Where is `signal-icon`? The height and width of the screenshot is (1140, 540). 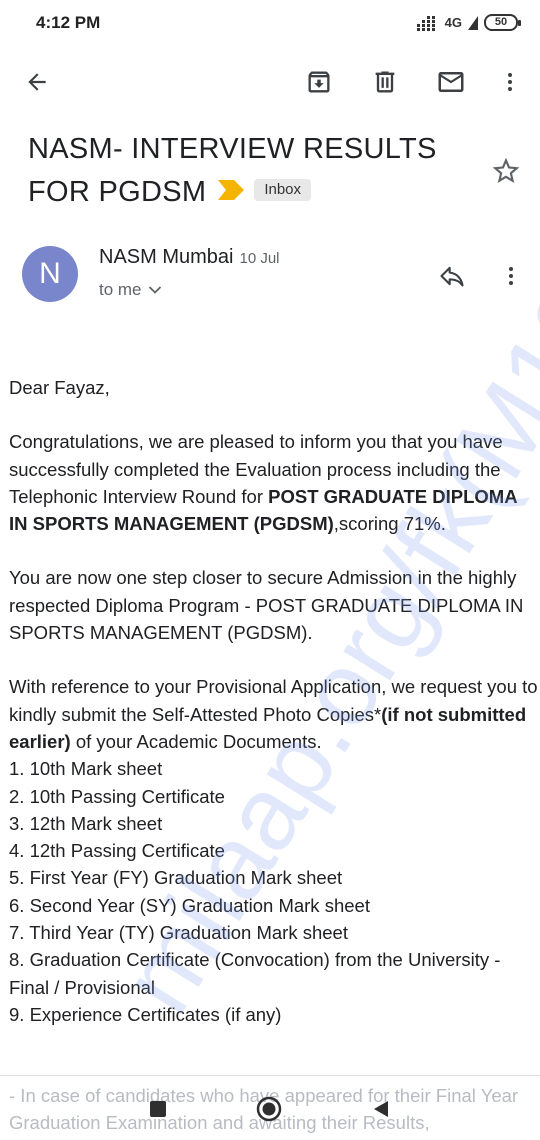 signal-icon is located at coordinates (425, 23).